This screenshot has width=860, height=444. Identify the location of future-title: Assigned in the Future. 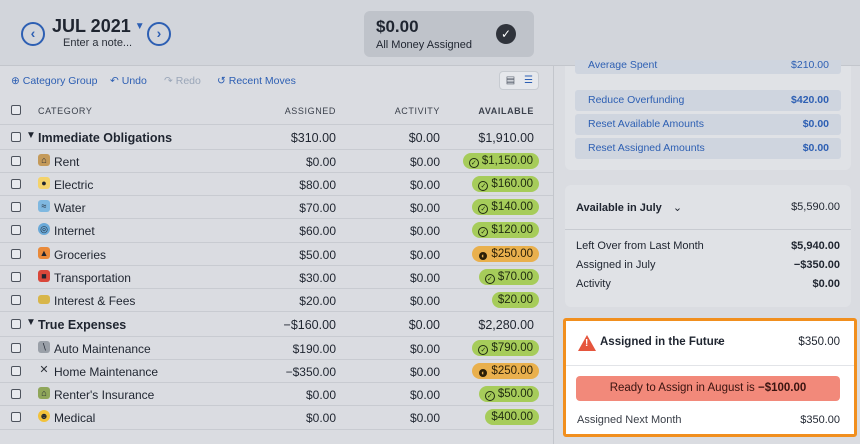
(662, 342).